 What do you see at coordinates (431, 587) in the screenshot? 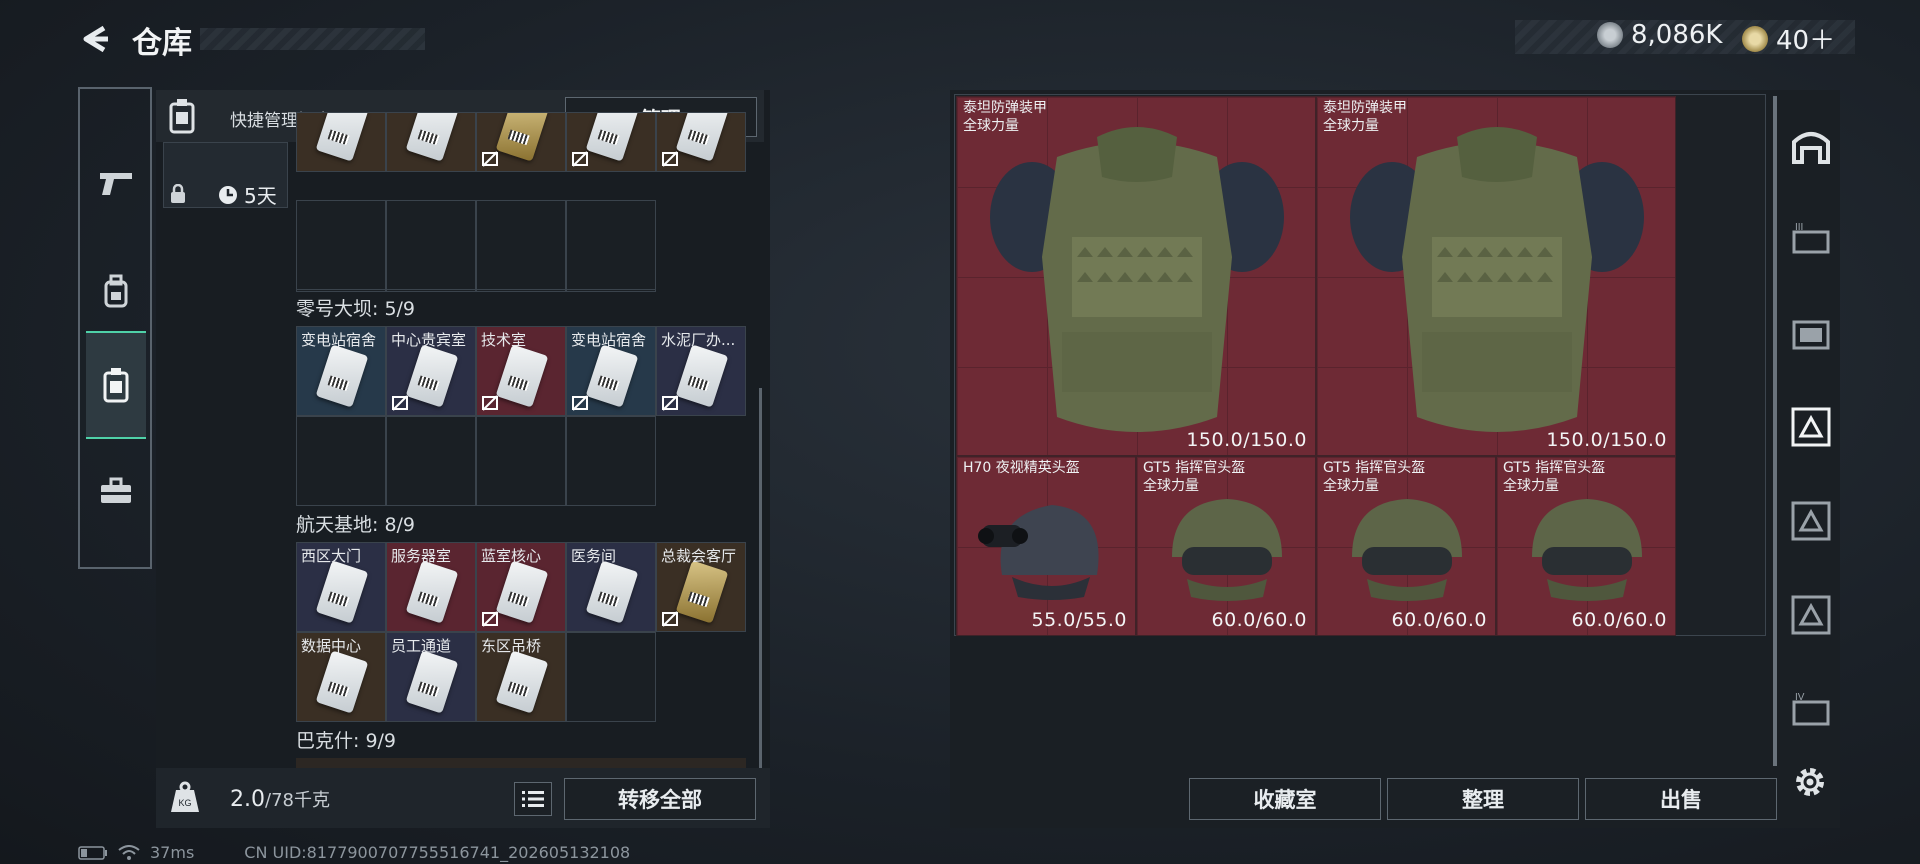
I see `keycard-slot: 服务器室` at bounding box center [431, 587].